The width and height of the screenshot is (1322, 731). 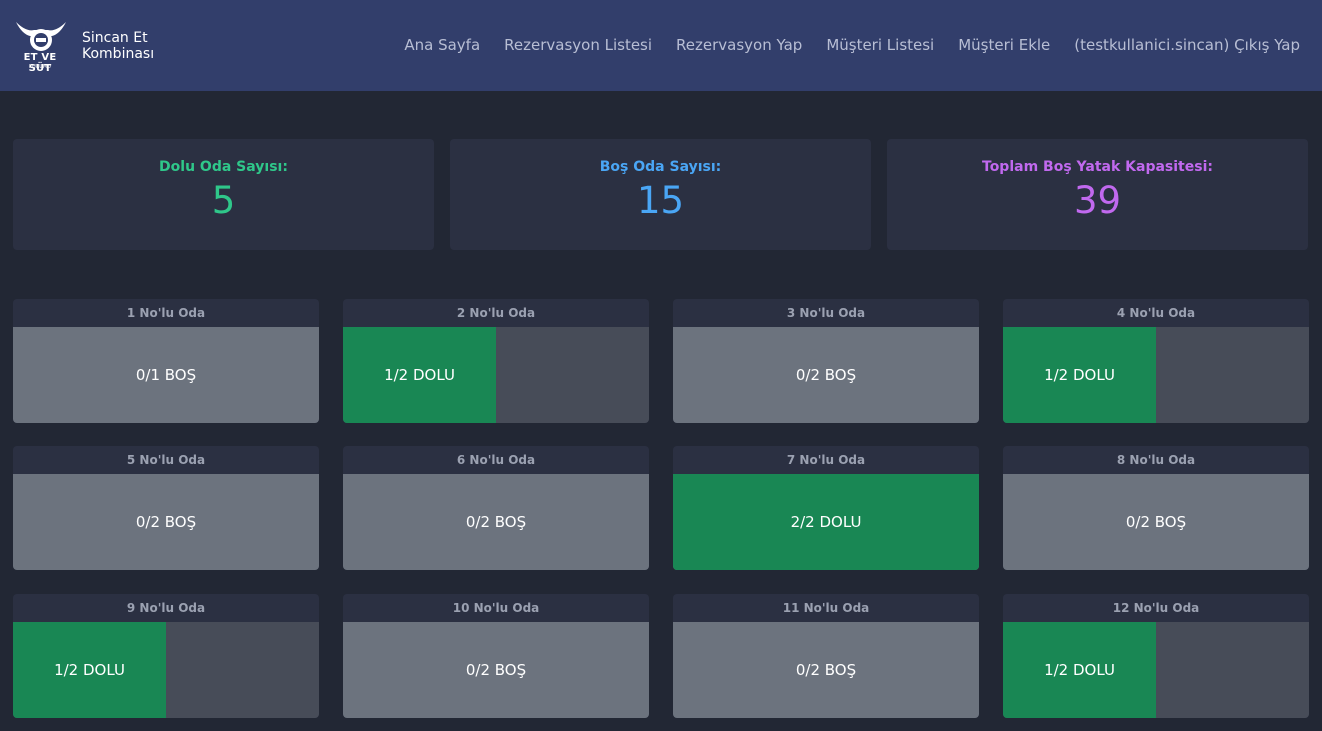 I want to click on room-occupancy-bar: 0/1 BOŞ, so click(x=166, y=375).